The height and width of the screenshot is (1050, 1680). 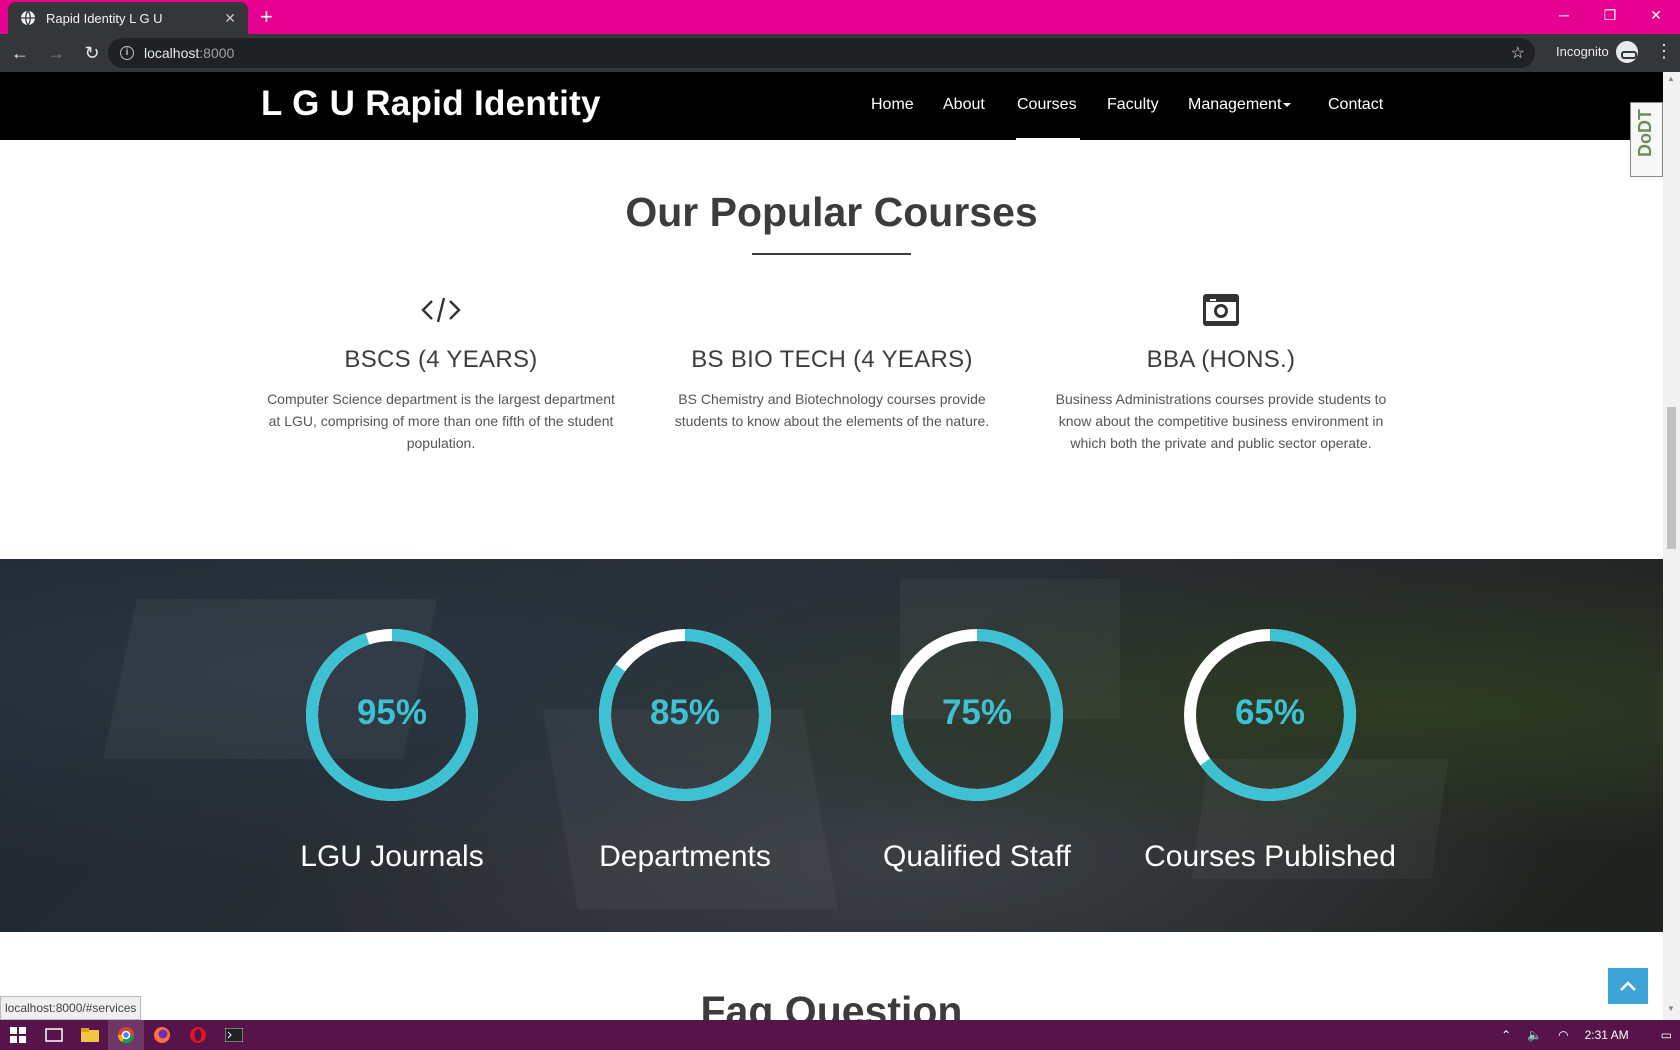 I want to click on course-name: BBA (HONS.), so click(x=1221, y=359).